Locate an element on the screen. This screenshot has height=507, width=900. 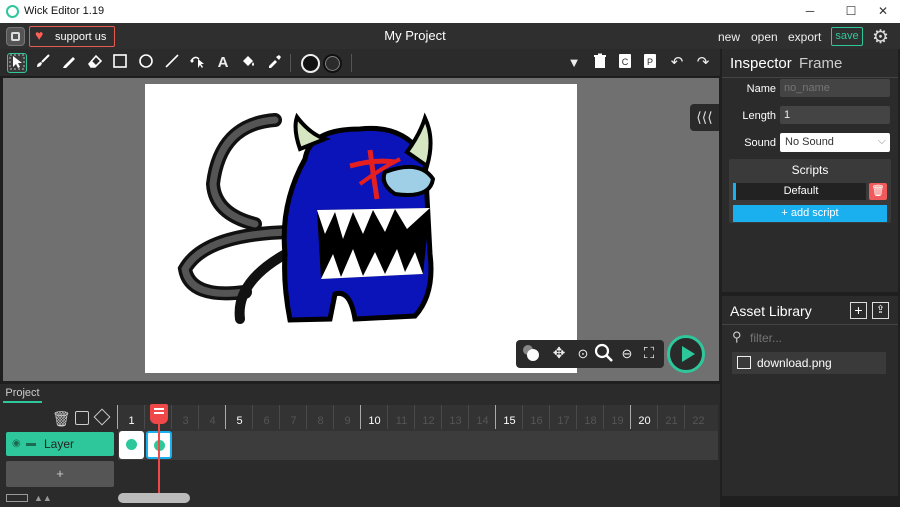
close-icon: ✕ is located at coordinates (883, 11).